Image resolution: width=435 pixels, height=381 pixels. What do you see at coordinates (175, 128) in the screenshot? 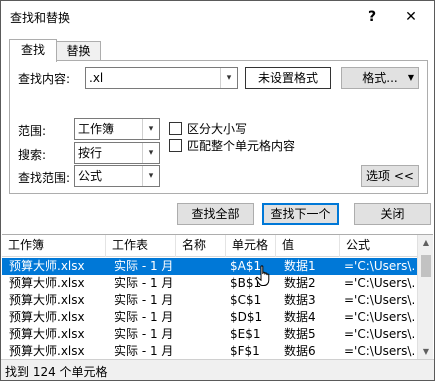
I see `match-case-checkbox` at bounding box center [175, 128].